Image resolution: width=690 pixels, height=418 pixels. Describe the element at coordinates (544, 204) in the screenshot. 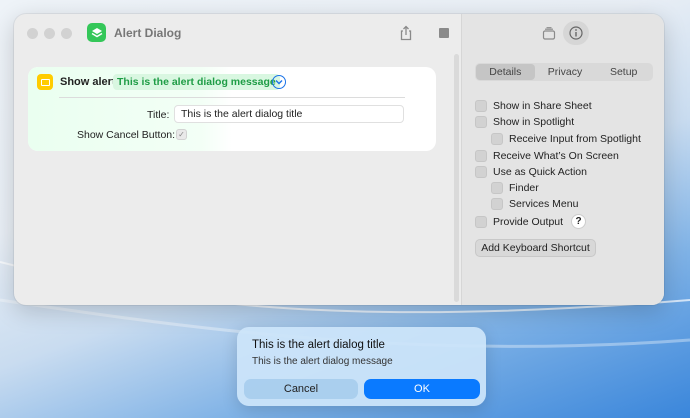

I see `option-label: Services Menu` at that location.